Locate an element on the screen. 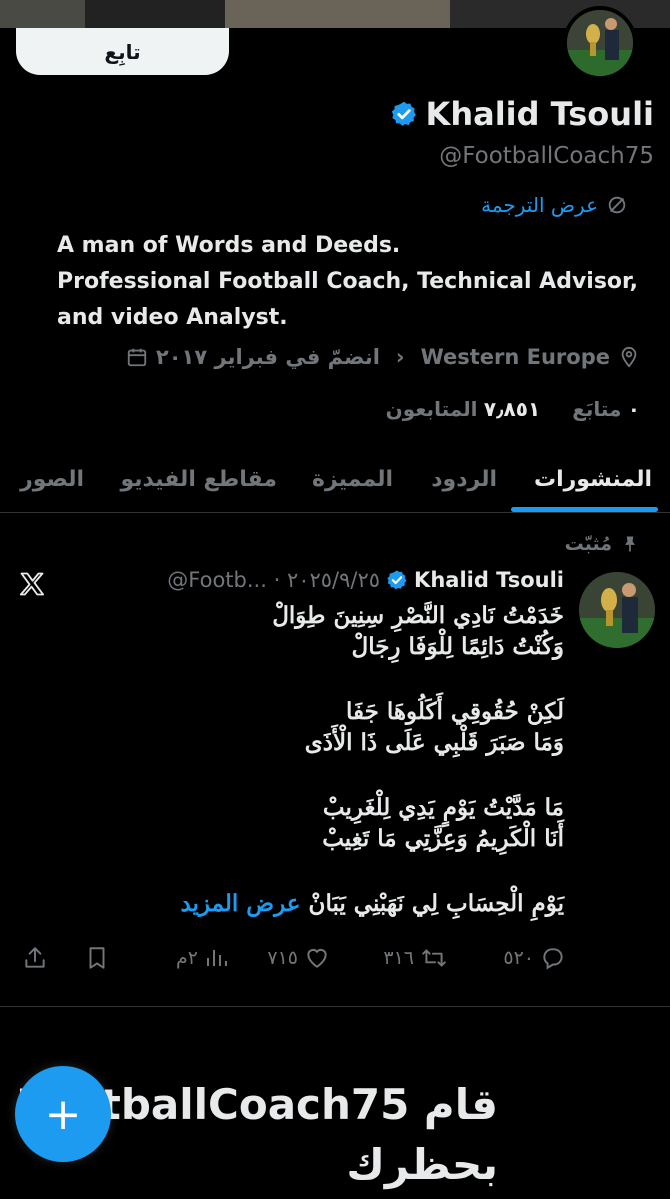  show-more-link: عرض المزيد is located at coordinates (240, 903).